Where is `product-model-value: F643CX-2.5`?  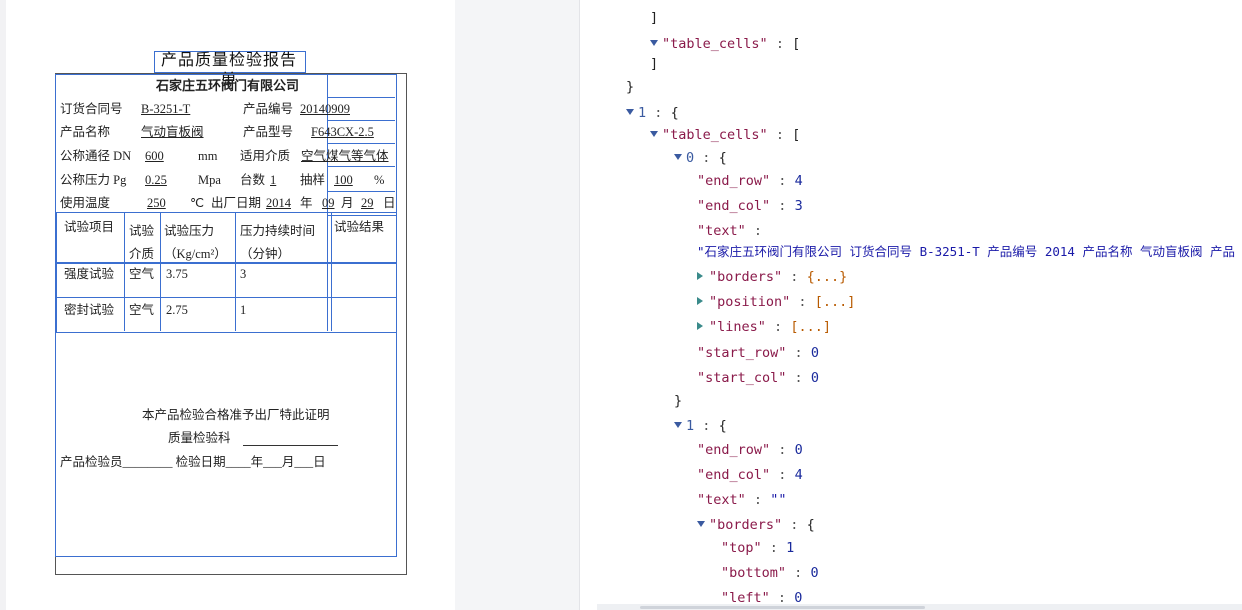
product-model-value: F643CX-2.5 is located at coordinates (342, 132).